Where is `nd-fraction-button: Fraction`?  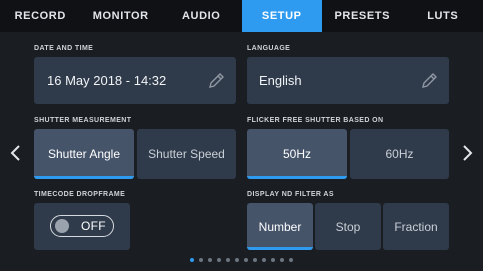 nd-fraction-button: Fraction is located at coordinates (416, 226).